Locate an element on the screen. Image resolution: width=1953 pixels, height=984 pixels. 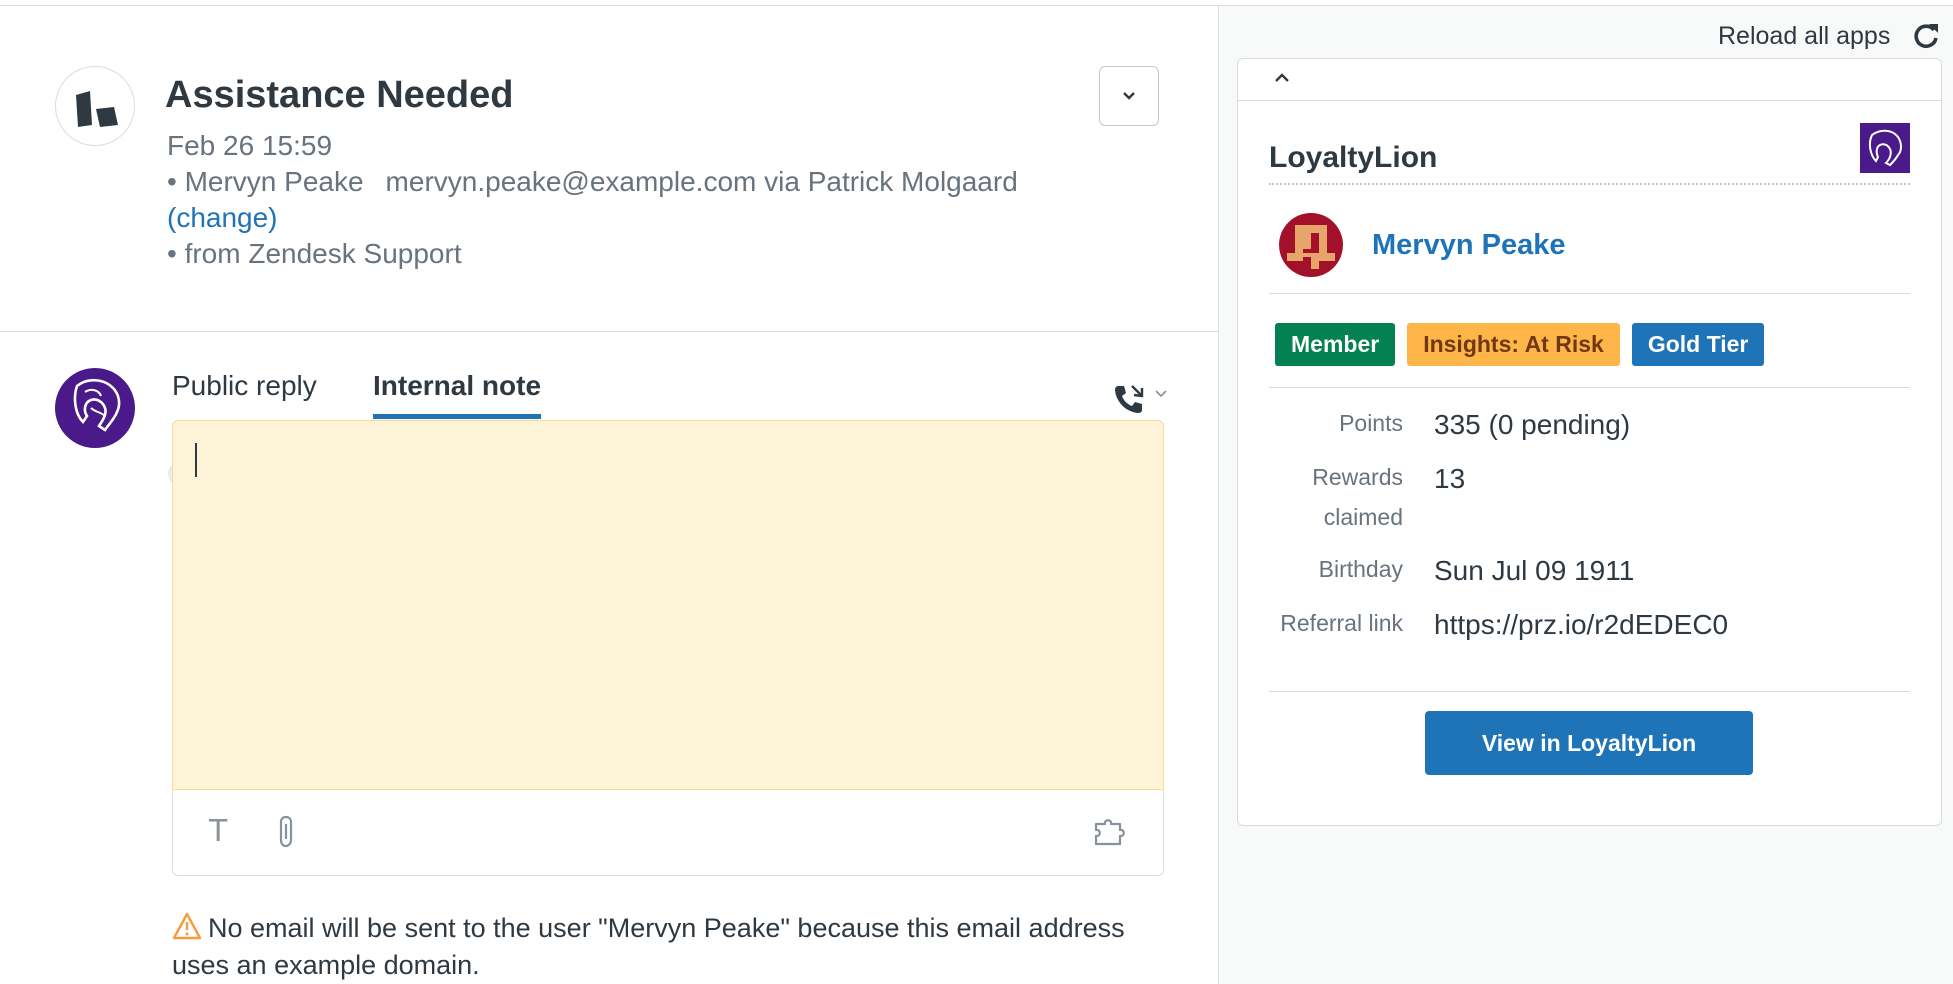
field-label: Rewards claimed is located at coordinates (1357, 497).